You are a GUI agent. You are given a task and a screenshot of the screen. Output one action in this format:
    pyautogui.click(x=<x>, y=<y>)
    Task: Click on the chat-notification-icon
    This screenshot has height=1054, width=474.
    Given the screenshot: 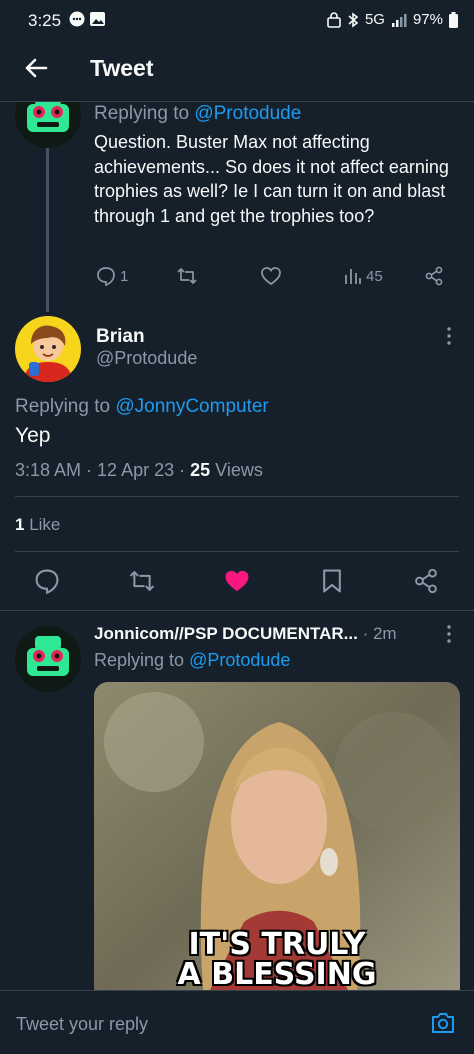 What is the action you would take?
    pyautogui.click(x=87, y=19)
    